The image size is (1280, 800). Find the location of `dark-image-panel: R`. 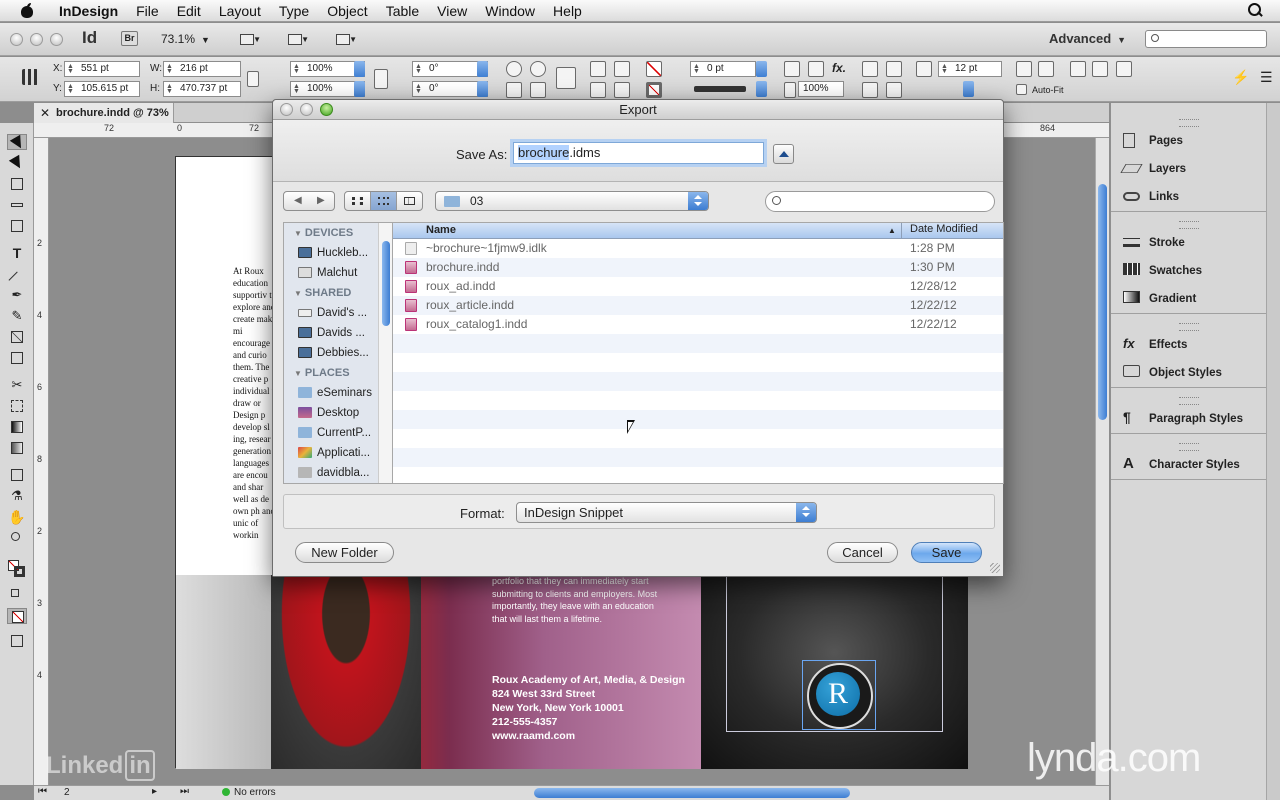

dark-image-panel: R is located at coordinates (834, 672).